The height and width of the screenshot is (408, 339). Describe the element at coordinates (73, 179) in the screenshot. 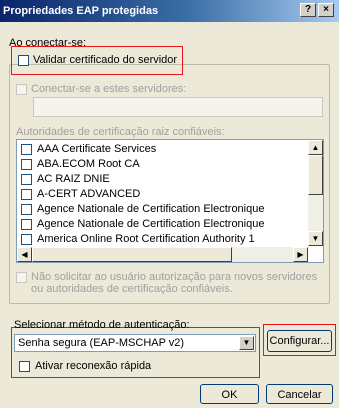

I see `ca-label: AC RAIZ DNIE` at that location.